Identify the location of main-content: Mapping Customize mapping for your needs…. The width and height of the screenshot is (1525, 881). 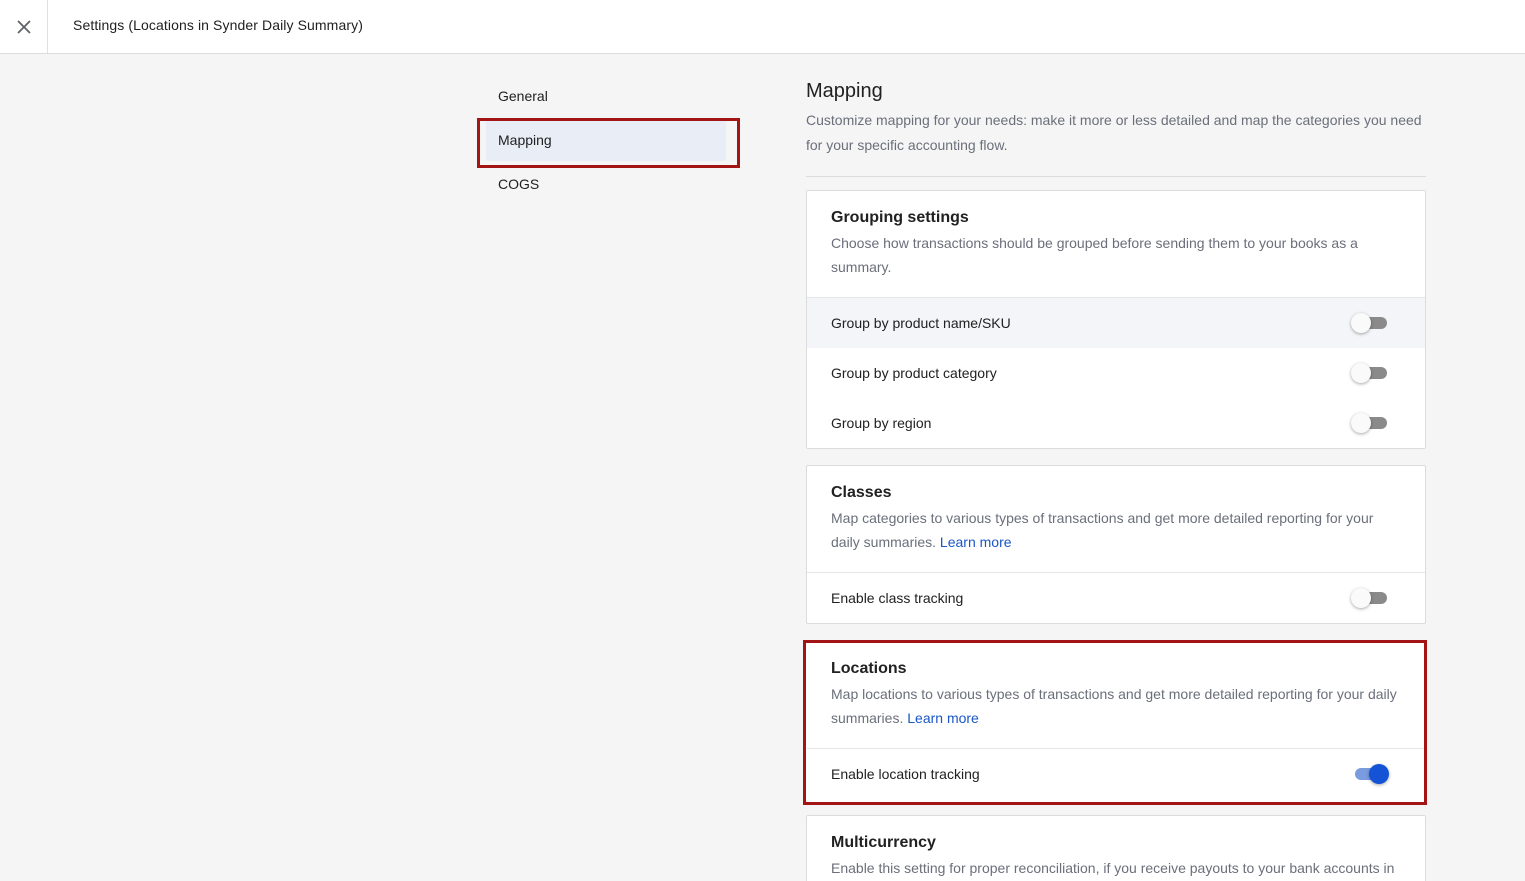
(1116, 126).